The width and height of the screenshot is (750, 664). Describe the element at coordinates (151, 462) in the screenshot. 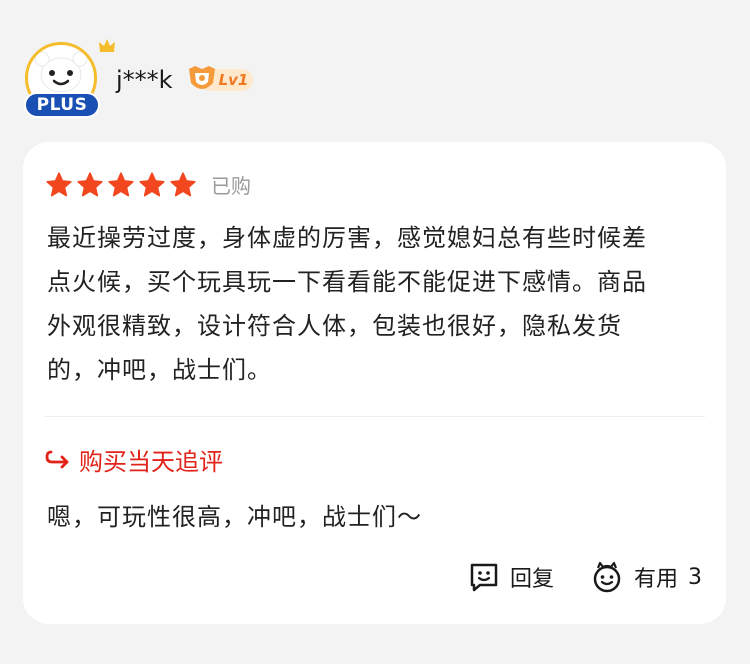

I see `followup-title-text: 购买当天追评` at that location.